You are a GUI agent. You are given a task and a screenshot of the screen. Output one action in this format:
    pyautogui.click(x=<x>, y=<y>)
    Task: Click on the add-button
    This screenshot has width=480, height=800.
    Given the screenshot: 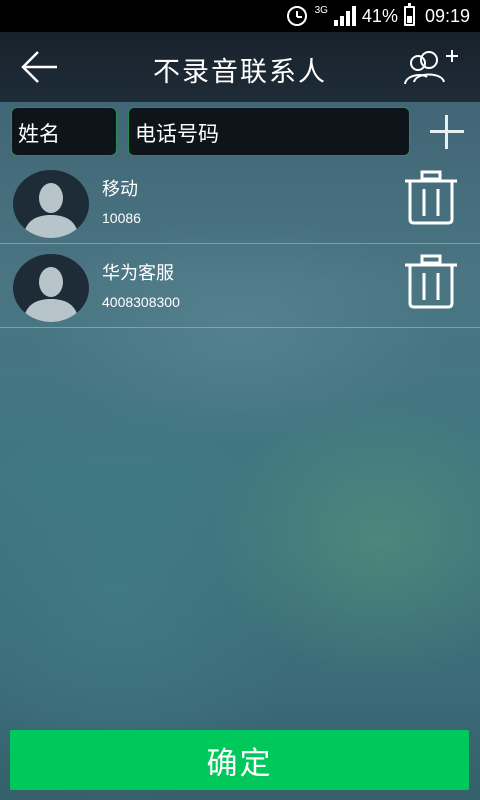 What is the action you would take?
    pyautogui.click(x=447, y=132)
    